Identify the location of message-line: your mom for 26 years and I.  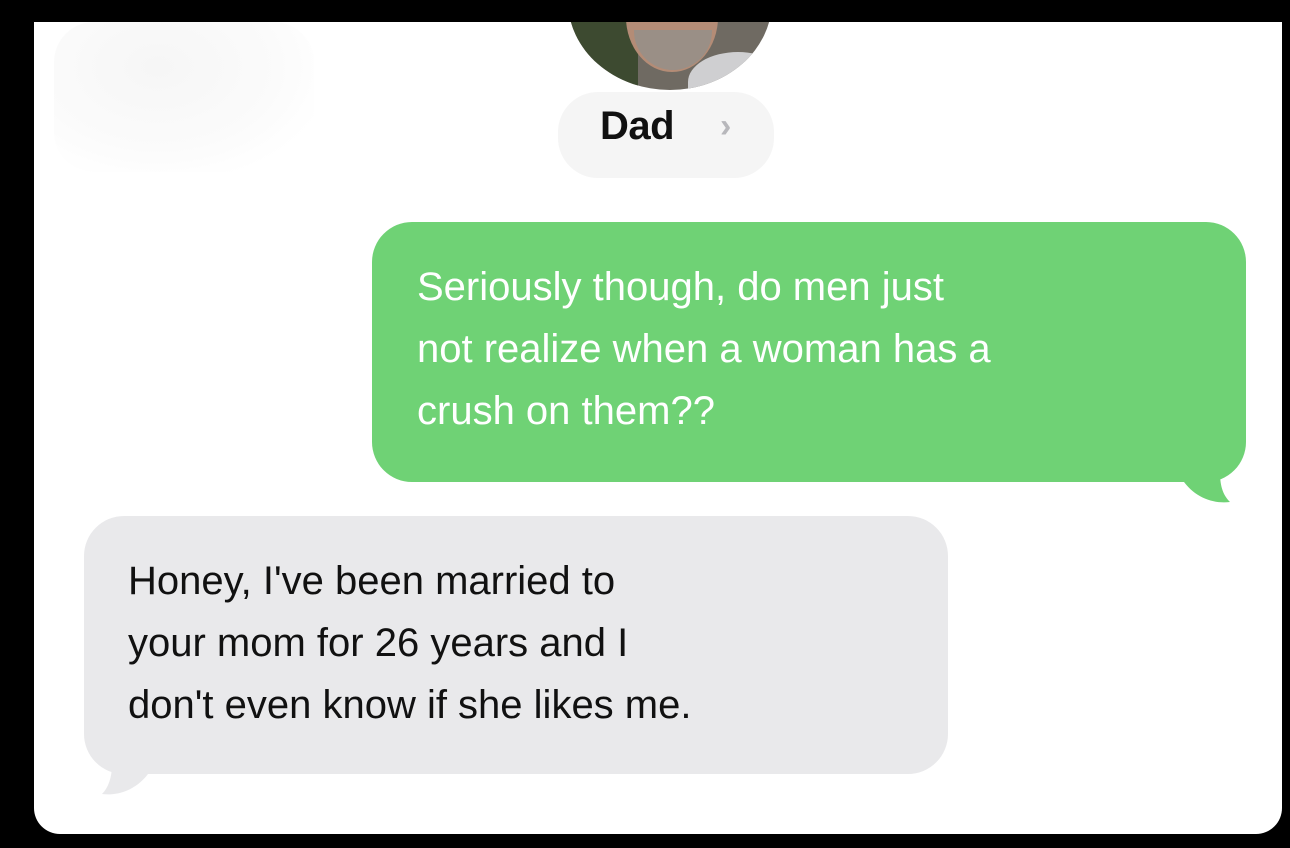
(378, 643).